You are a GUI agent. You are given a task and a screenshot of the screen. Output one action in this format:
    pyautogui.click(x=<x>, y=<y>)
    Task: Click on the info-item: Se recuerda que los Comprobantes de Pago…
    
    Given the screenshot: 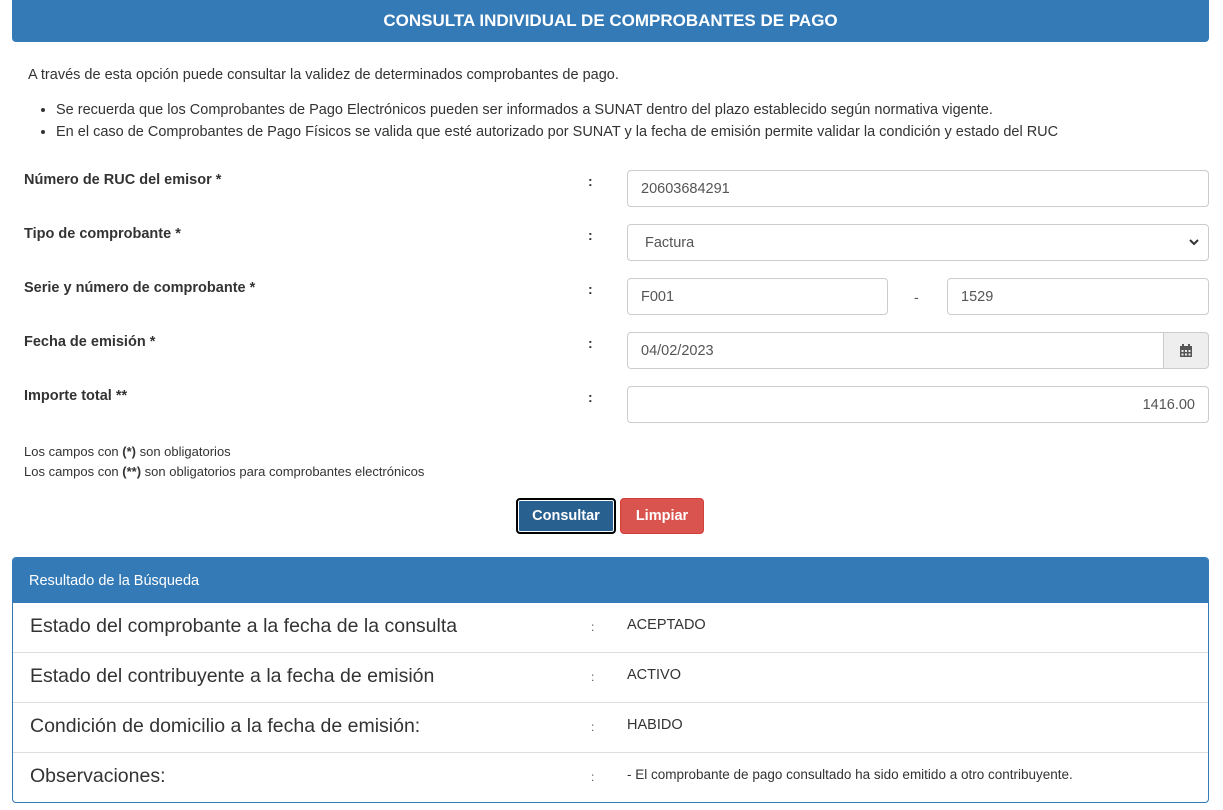 What is the action you would take?
    pyautogui.click(x=557, y=110)
    